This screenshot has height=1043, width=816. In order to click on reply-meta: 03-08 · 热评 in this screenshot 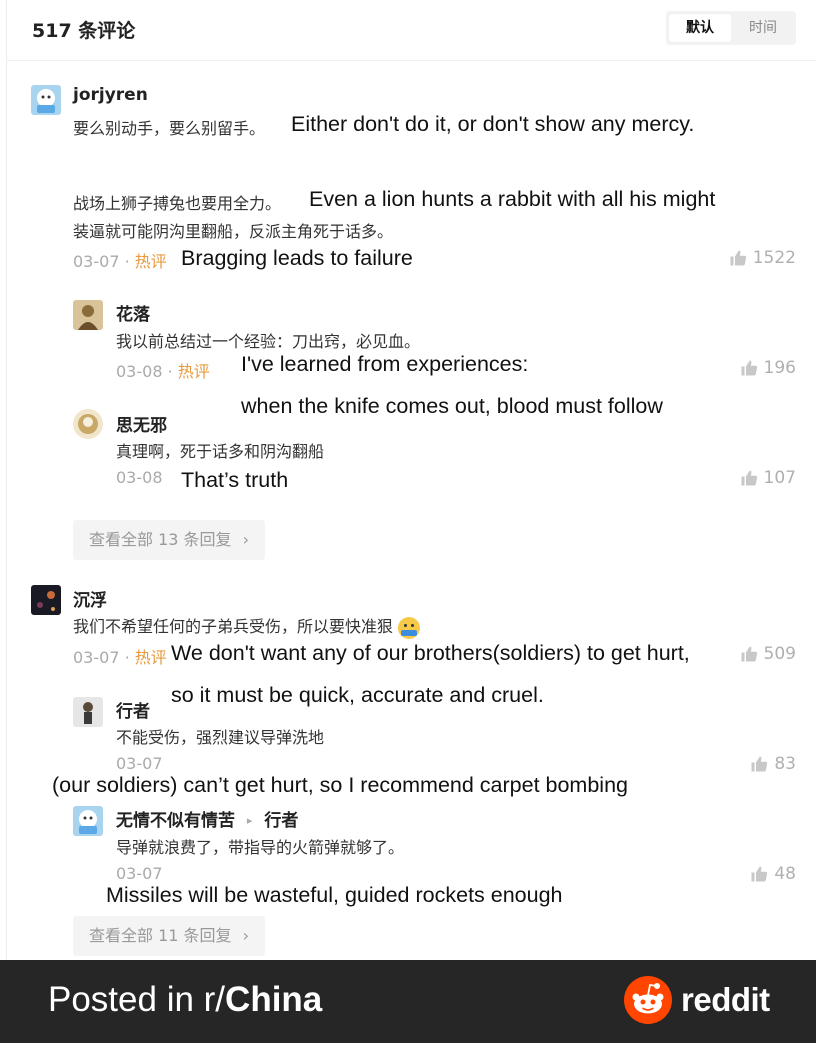, I will do `click(163, 370)`.